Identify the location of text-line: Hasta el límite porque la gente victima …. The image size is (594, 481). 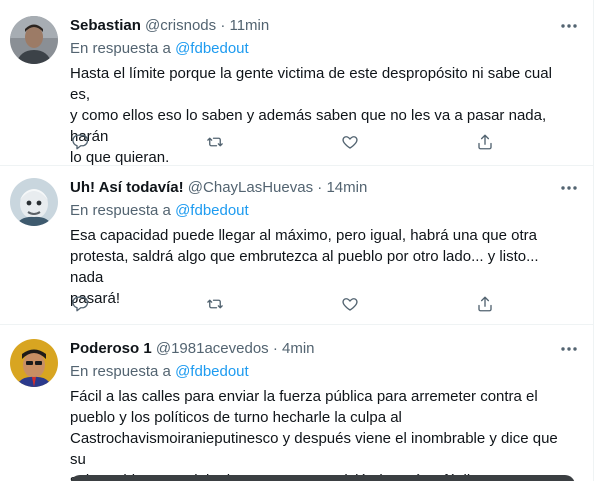
(311, 84).